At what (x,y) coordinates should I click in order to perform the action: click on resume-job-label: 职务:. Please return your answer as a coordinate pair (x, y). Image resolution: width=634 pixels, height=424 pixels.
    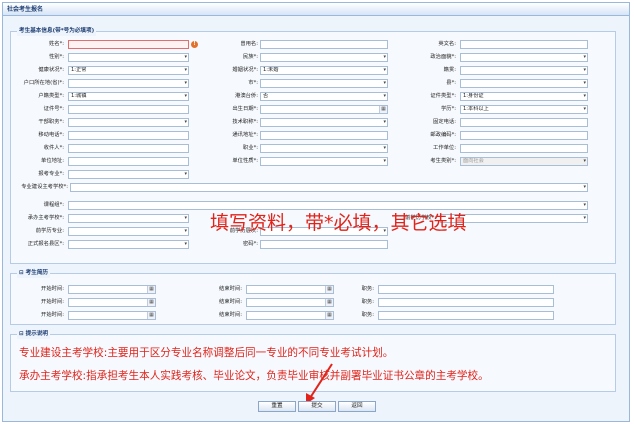
    Looking at the image, I should click on (367, 315).